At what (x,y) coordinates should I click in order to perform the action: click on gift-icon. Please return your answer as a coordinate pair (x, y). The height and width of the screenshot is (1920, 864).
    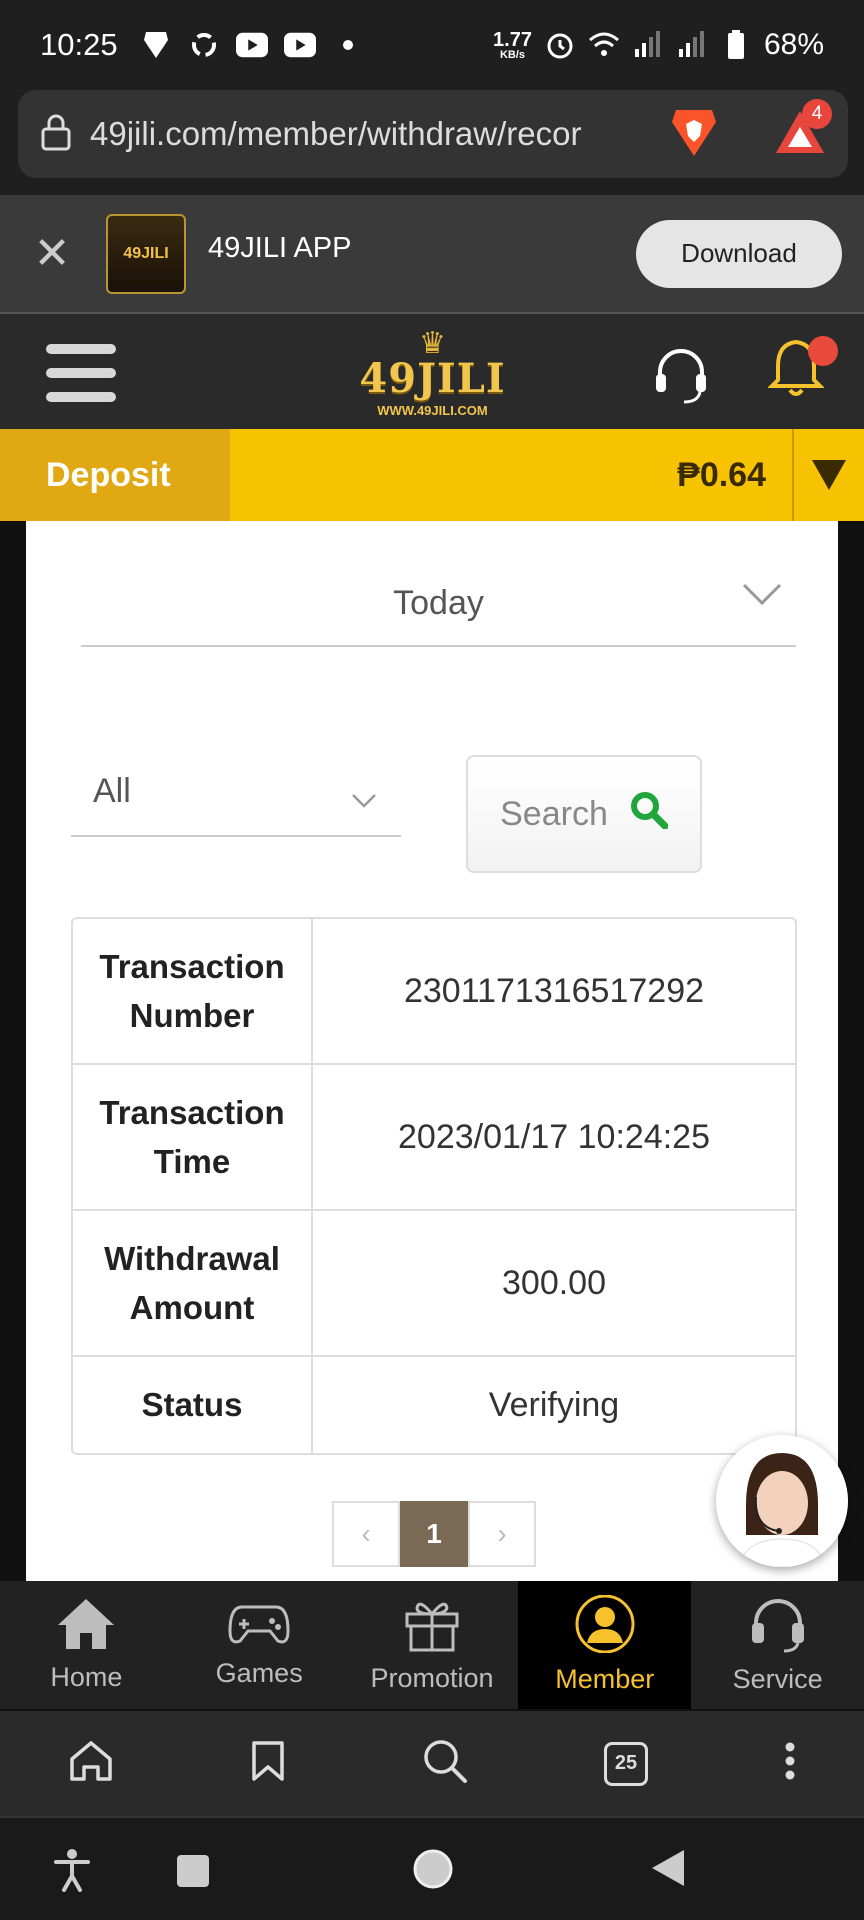
    Looking at the image, I should click on (432, 1627).